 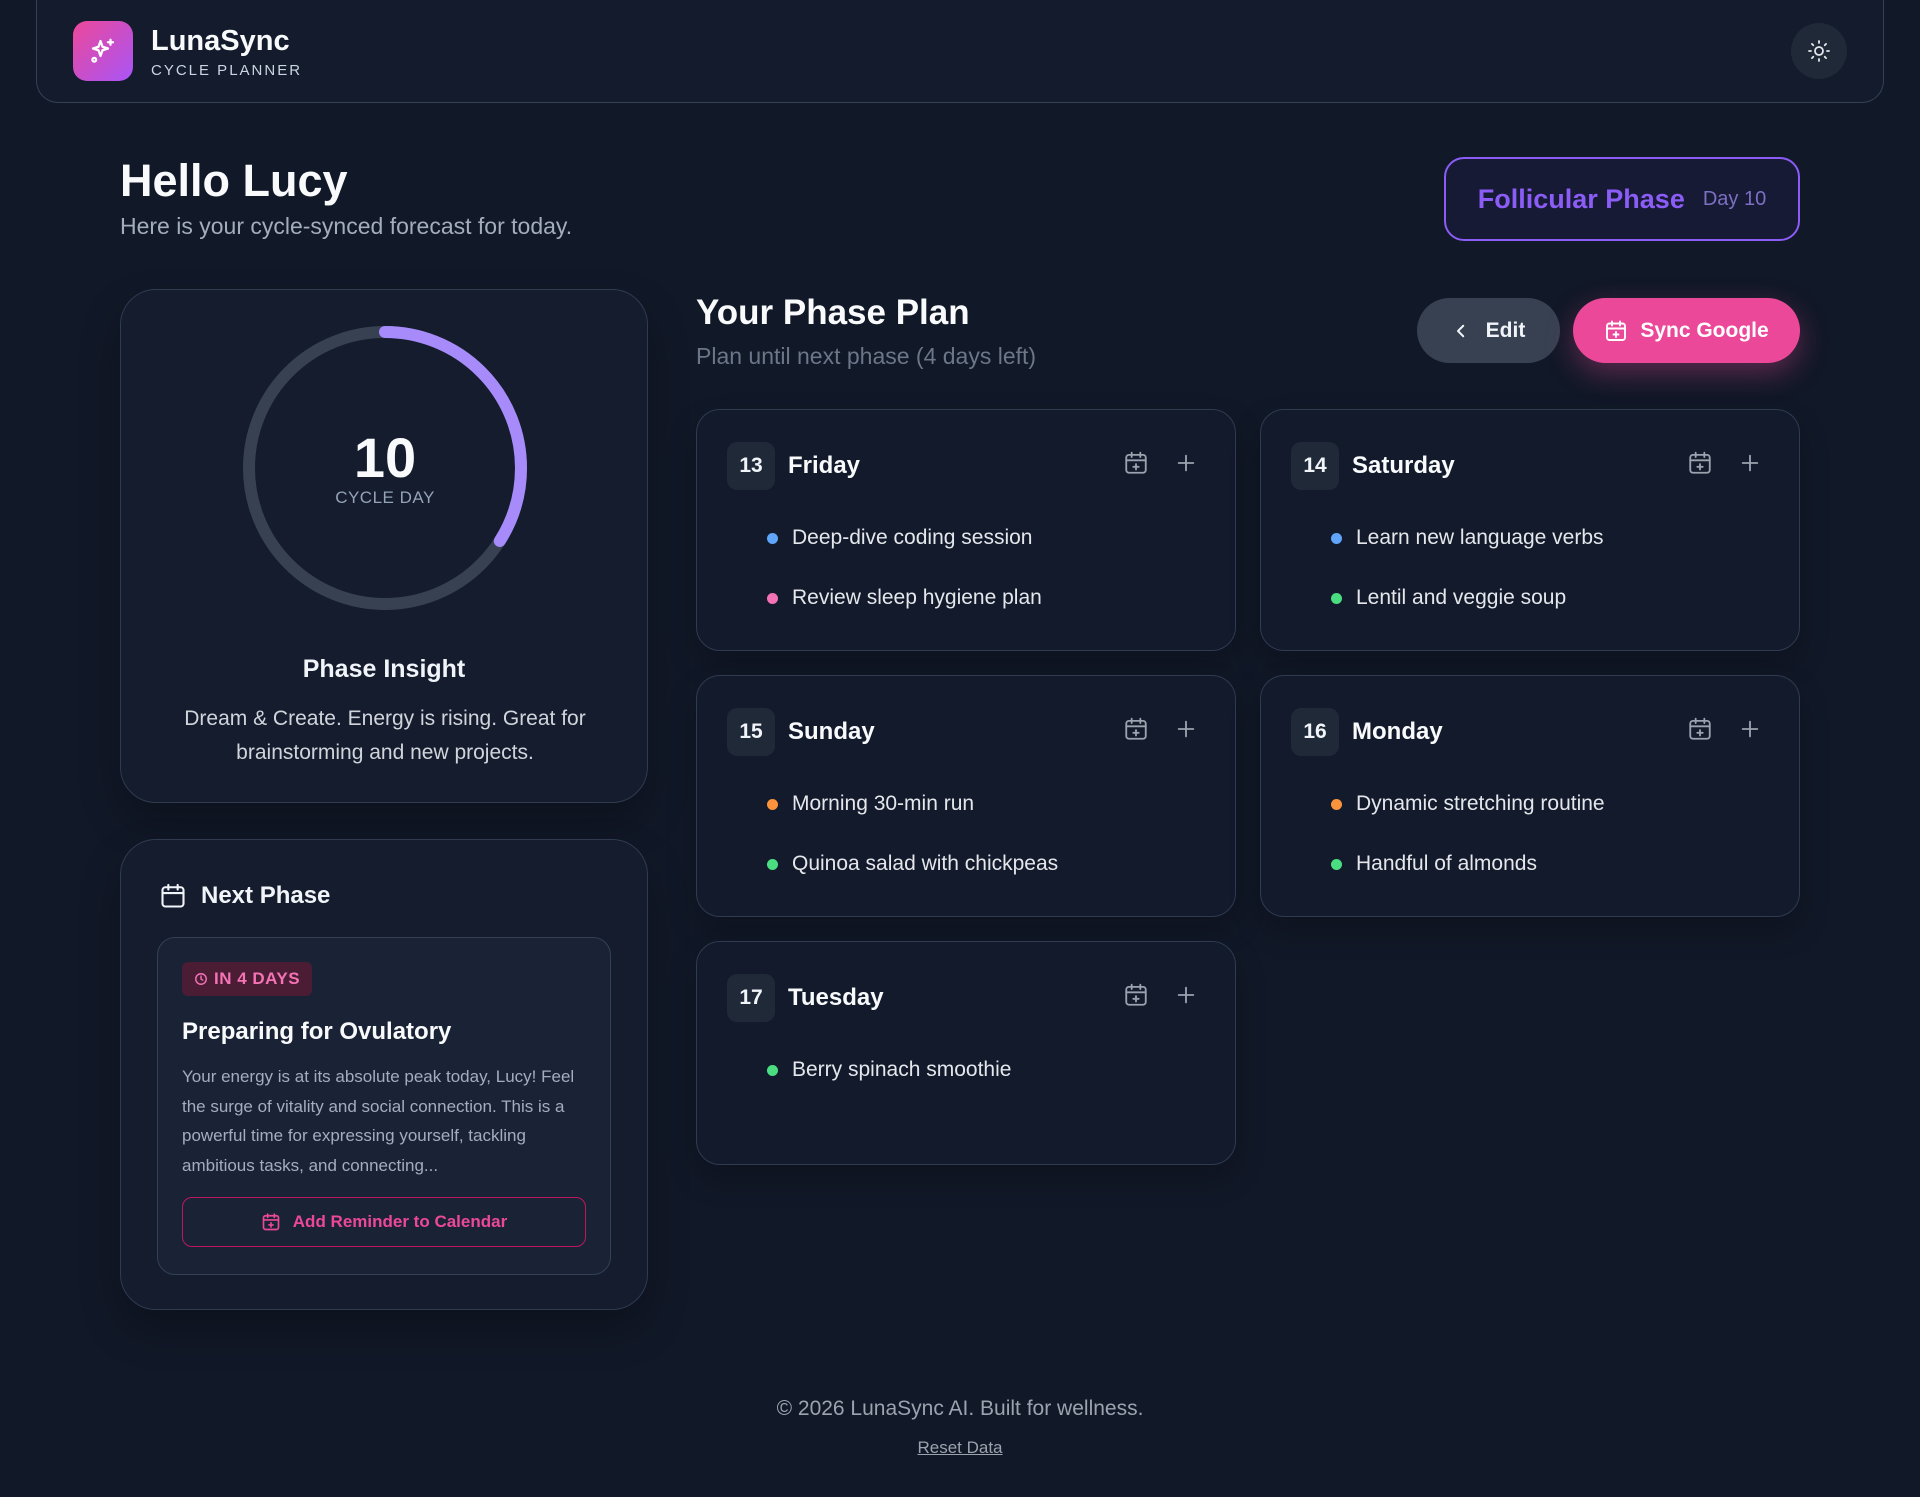 I want to click on cycle-day-number: 10, so click(x=385, y=457).